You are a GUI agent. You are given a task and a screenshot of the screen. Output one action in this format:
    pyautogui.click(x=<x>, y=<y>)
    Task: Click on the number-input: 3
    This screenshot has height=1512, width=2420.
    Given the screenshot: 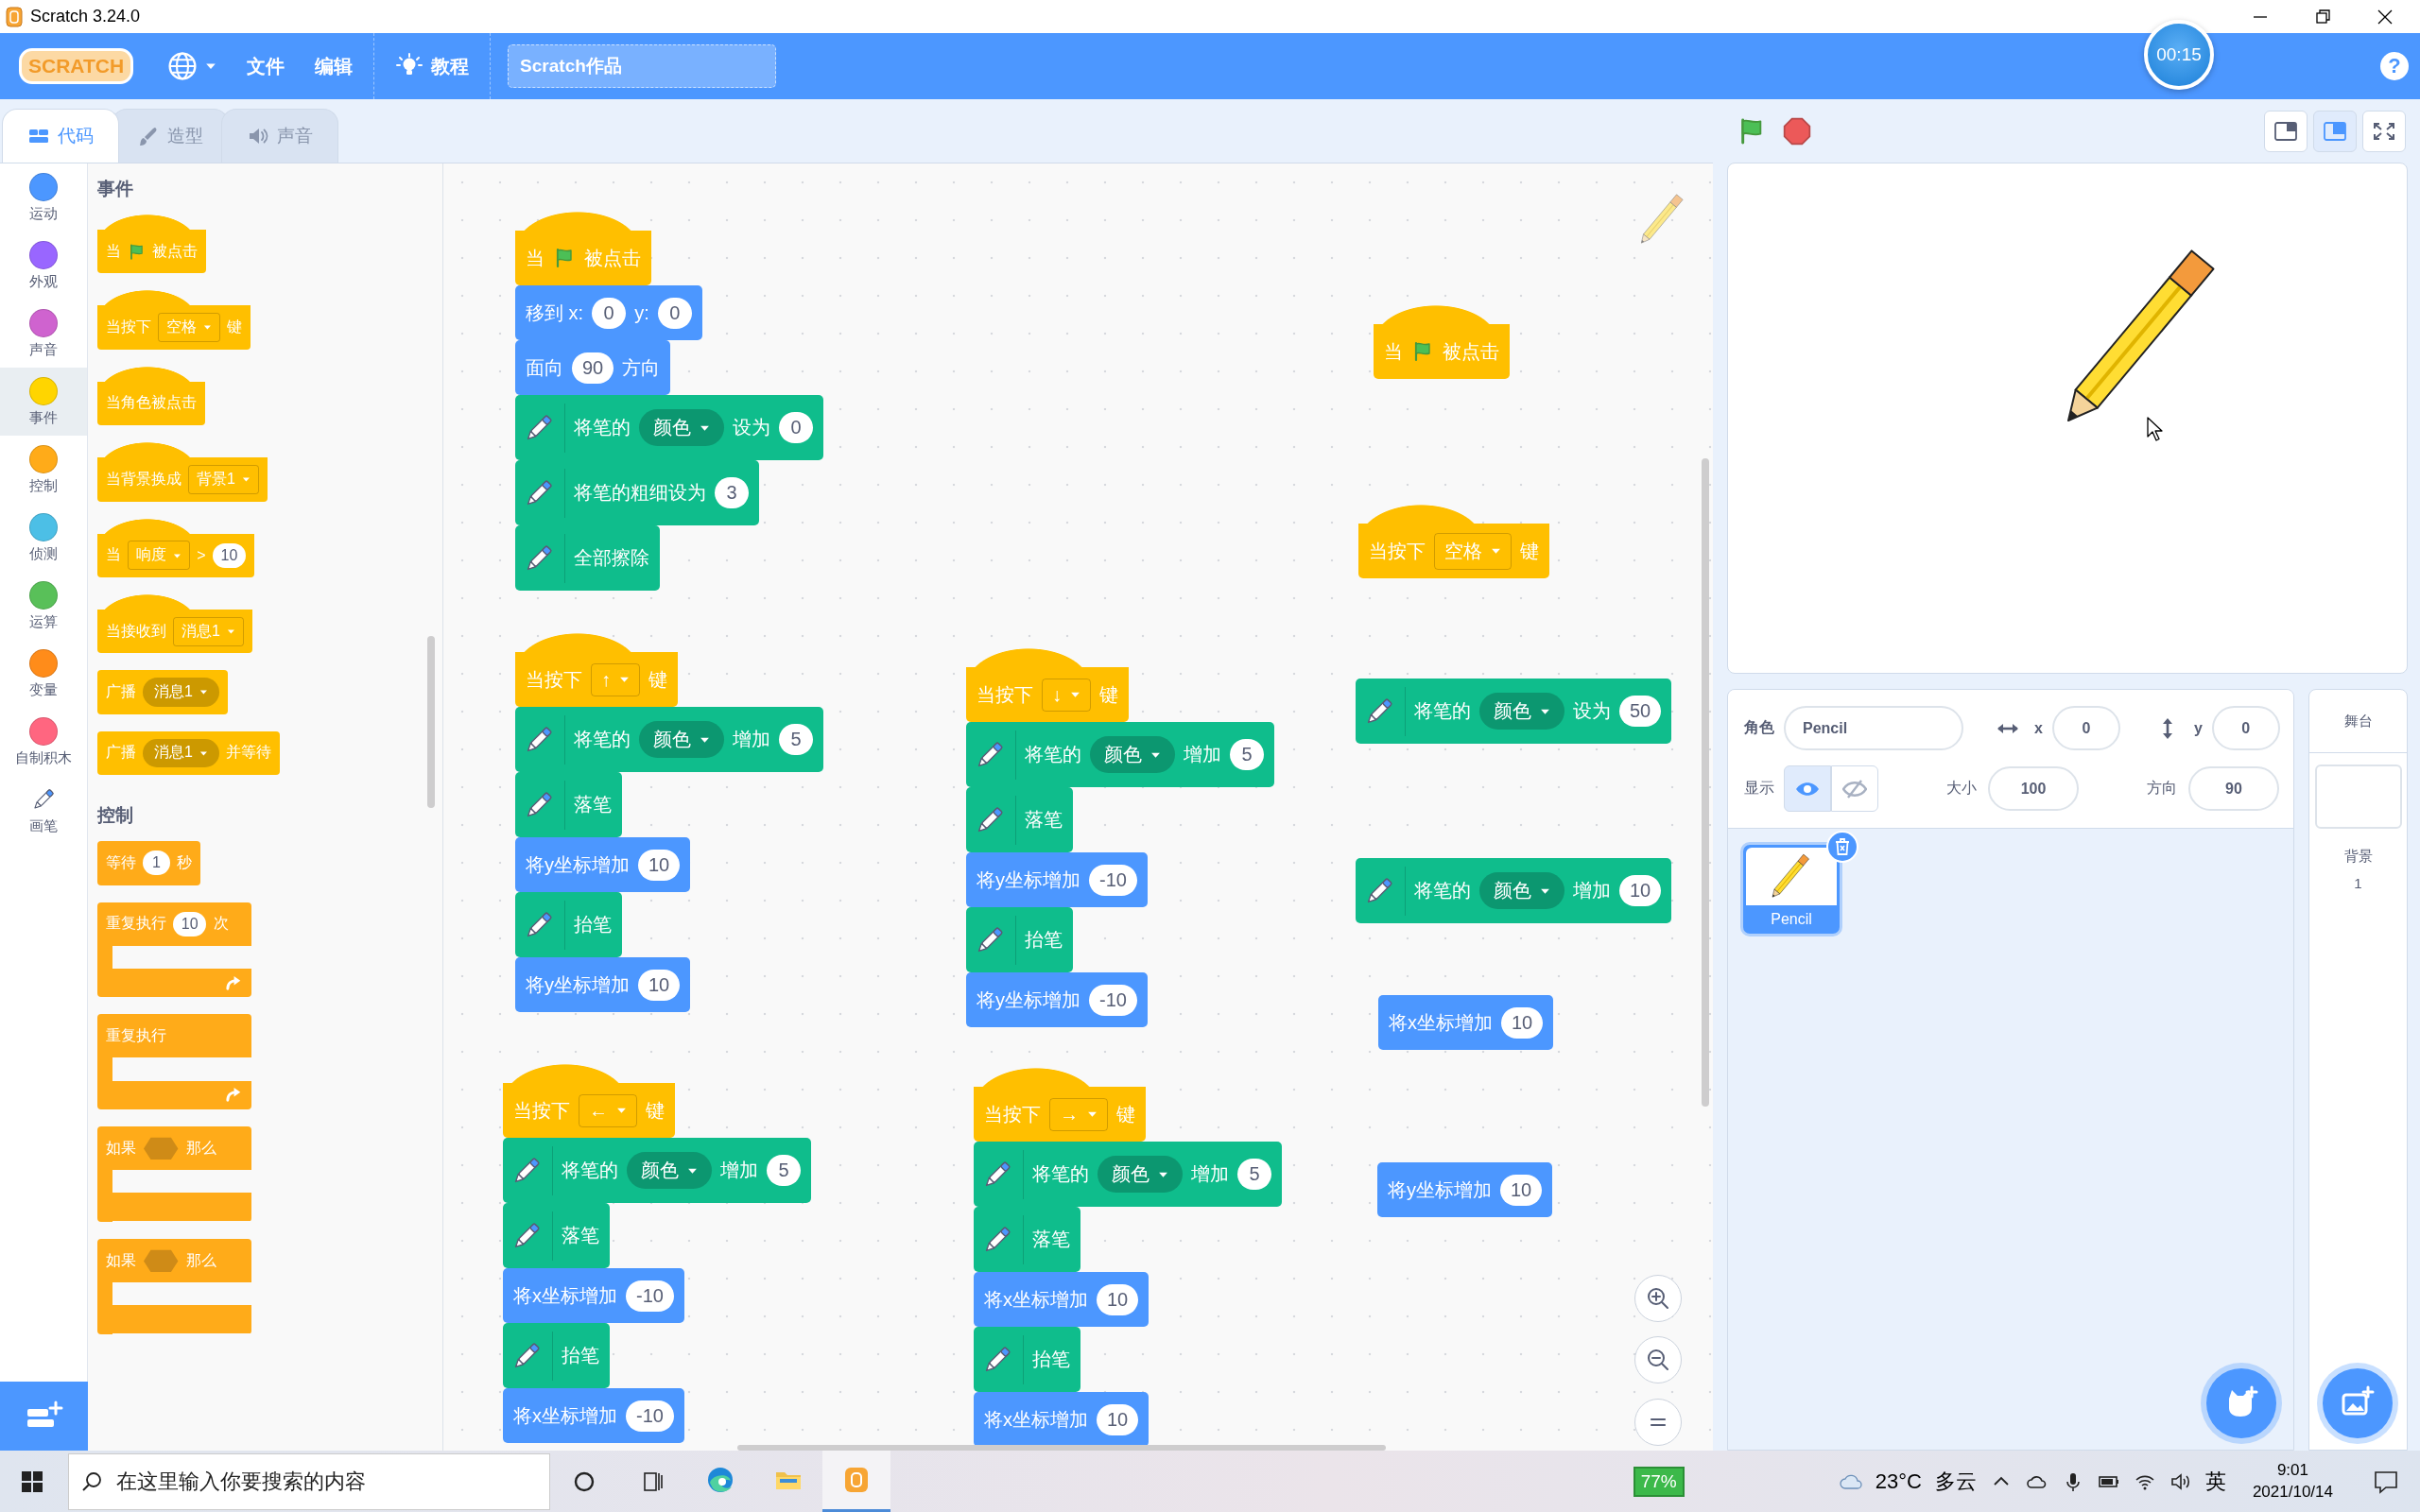 What is the action you would take?
    pyautogui.click(x=732, y=492)
    